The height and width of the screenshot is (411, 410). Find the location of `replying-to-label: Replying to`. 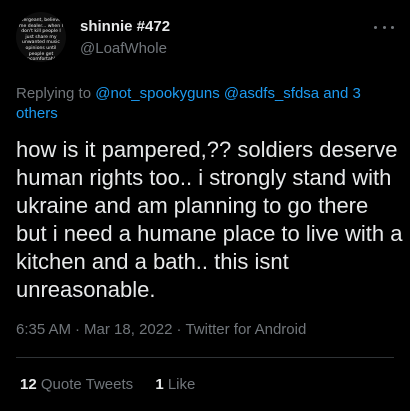

replying-to-label: Replying to is located at coordinates (56, 93).